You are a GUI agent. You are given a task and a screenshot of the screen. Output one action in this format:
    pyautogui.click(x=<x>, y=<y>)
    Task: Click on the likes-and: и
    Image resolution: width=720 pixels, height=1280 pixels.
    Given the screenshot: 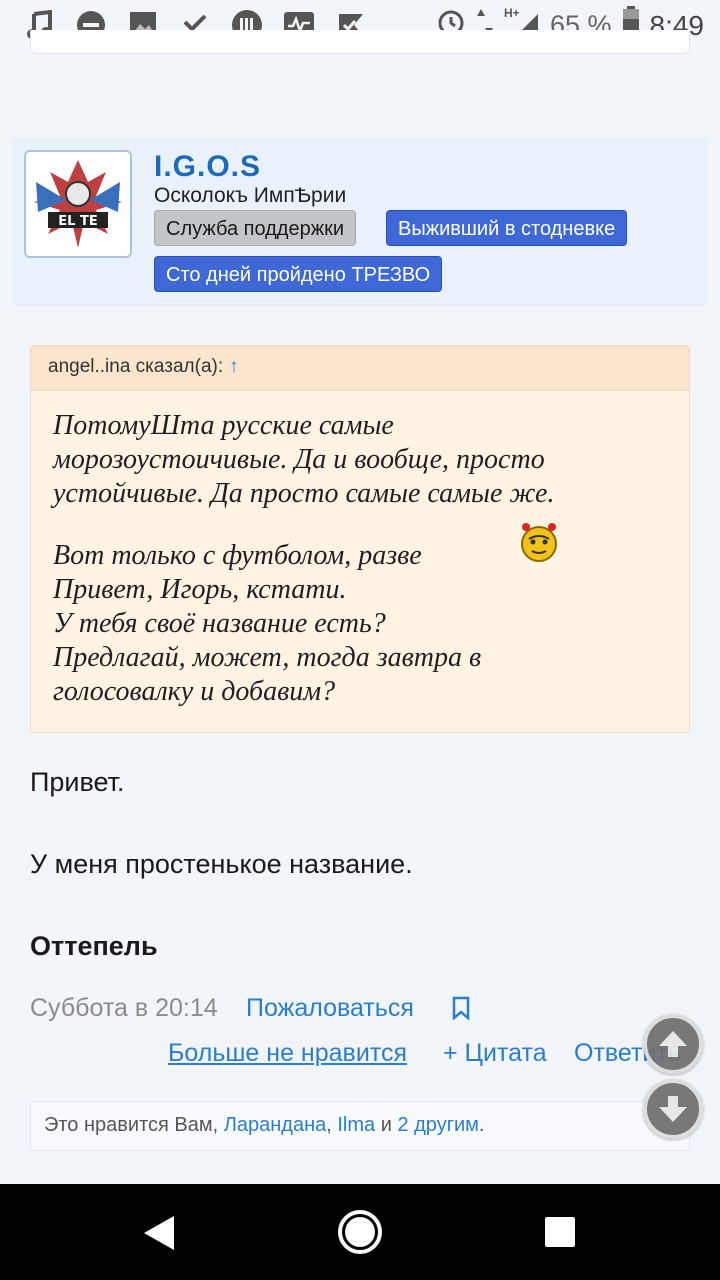 What is the action you would take?
    pyautogui.click(x=386, y=1125)
    